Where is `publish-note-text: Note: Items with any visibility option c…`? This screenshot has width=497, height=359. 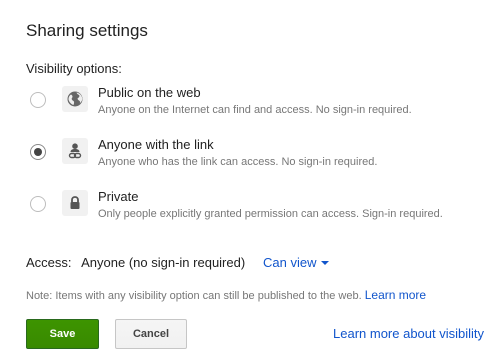
publish-note-text: Note: Items with any visibility option c… is located at coordinates (194, 296).